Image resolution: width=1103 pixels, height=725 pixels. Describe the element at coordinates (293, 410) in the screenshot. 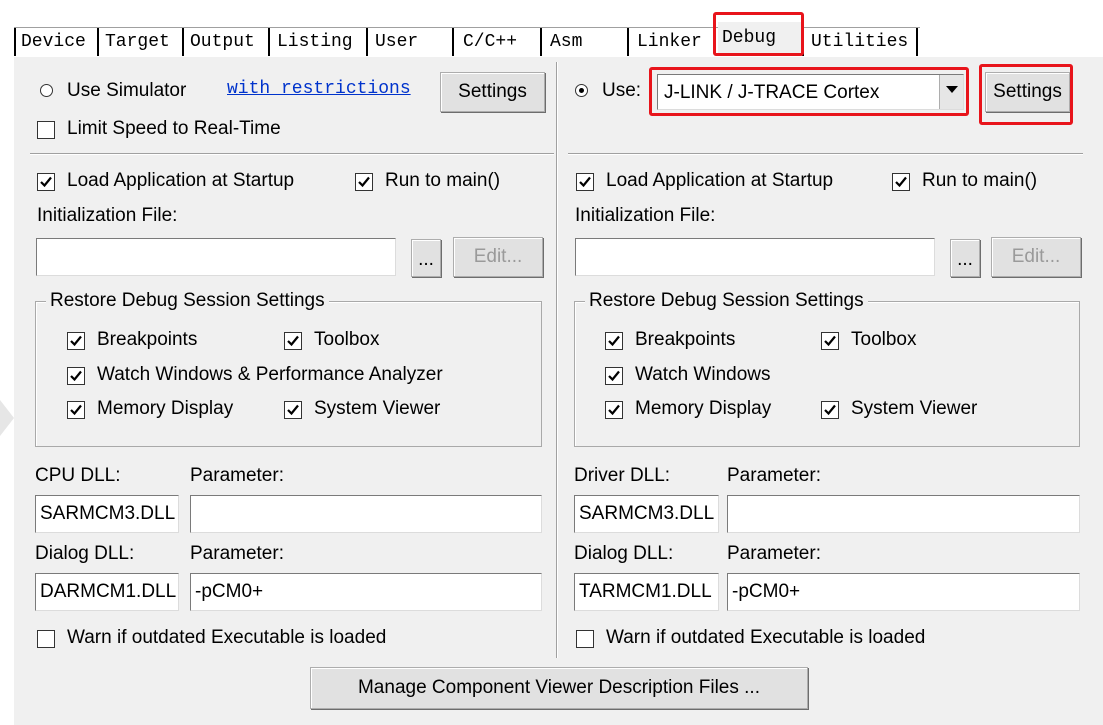

I see `left-sysviewer-checkbox` at that location.